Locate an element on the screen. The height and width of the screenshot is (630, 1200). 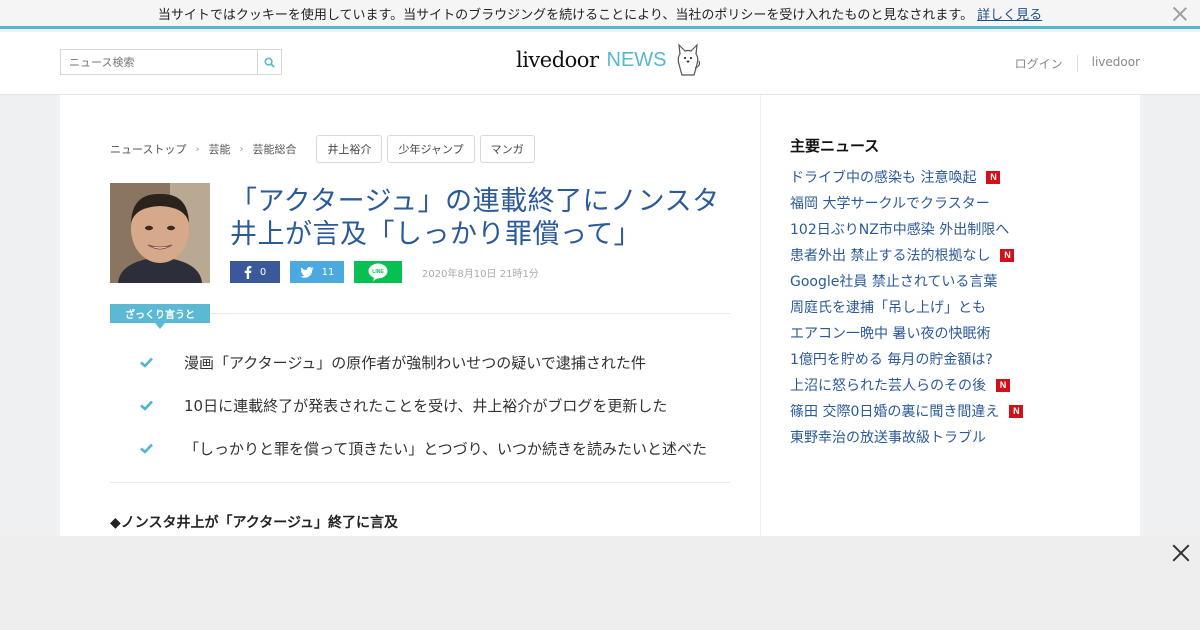
article-thumbnail is located at coordinates (160, 233).